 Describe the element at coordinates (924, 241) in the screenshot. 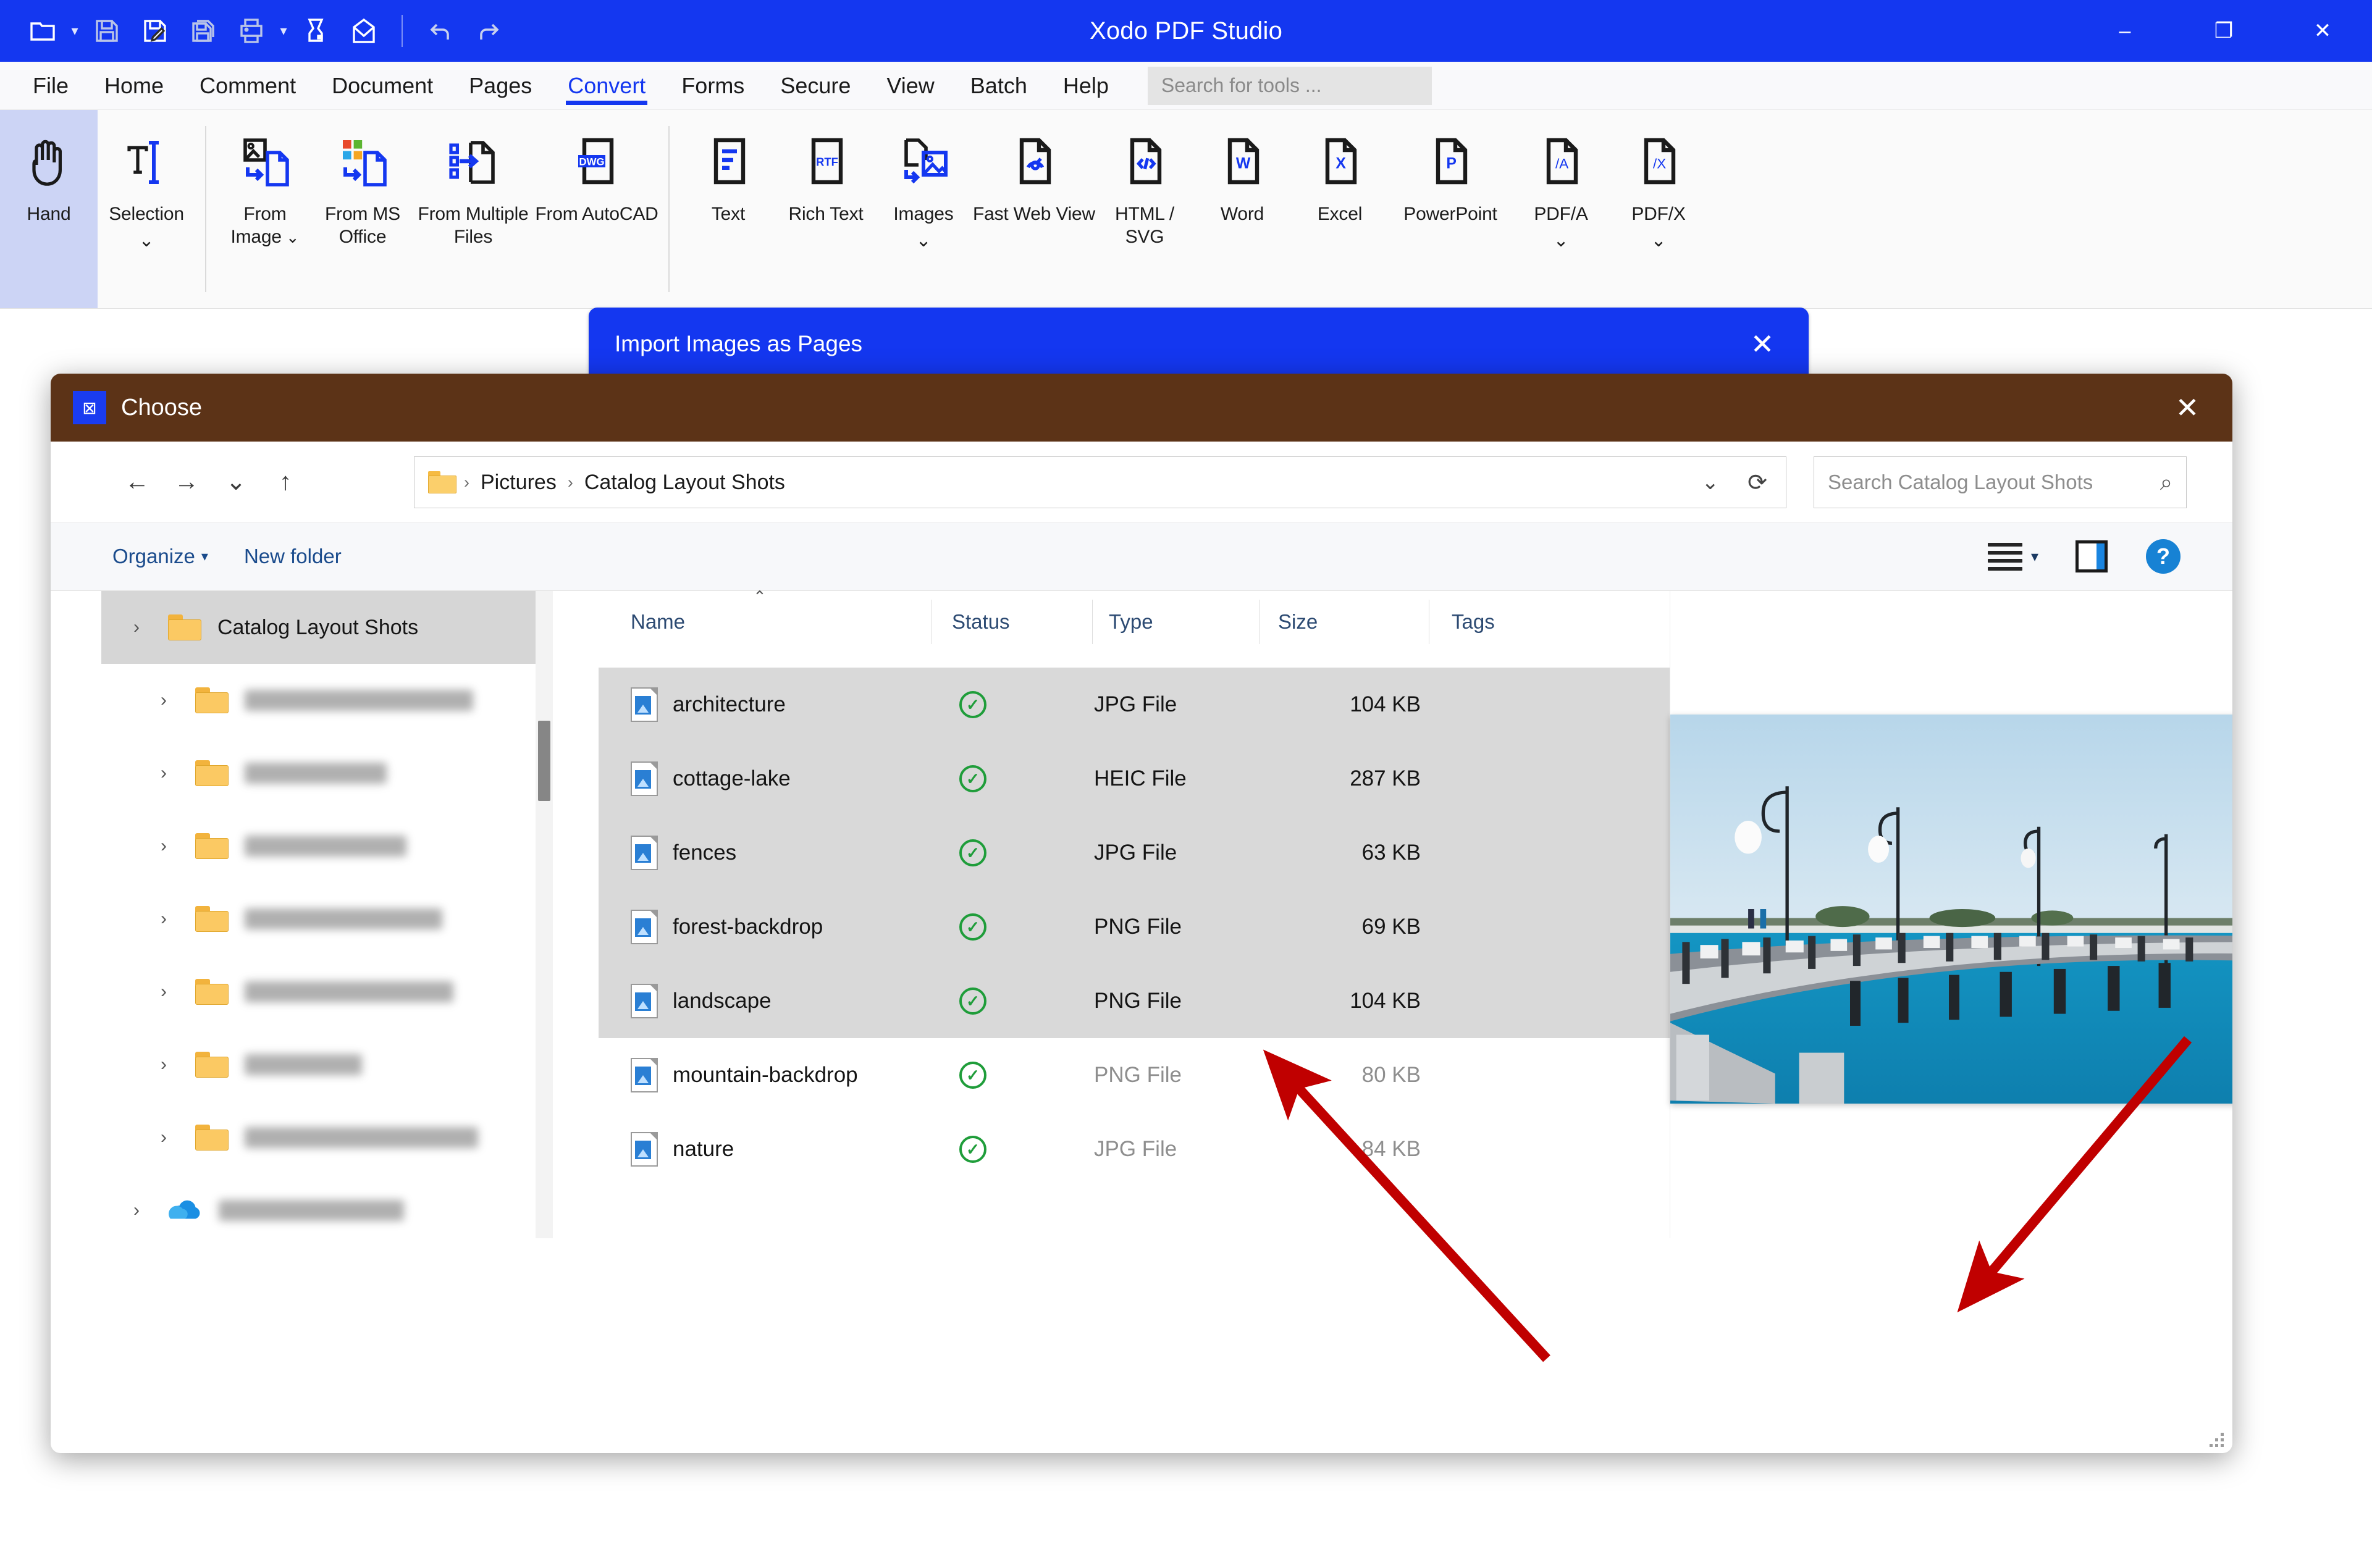

I see `images-caret-icon: ⌄` at that location.